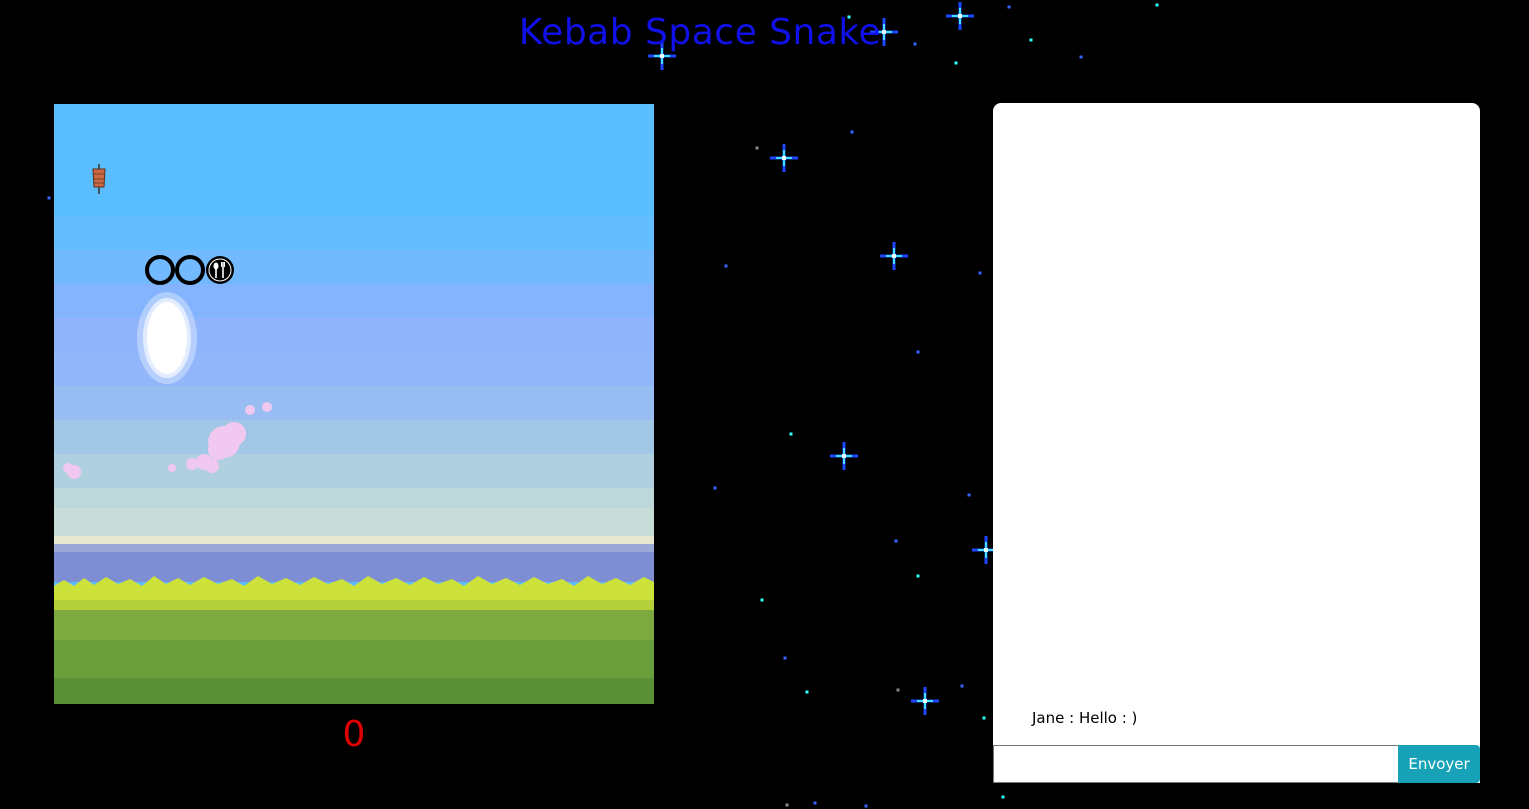  Describe the element at coordinates (99, 179) in the screenshot. I see `kebab-icon` at that location.